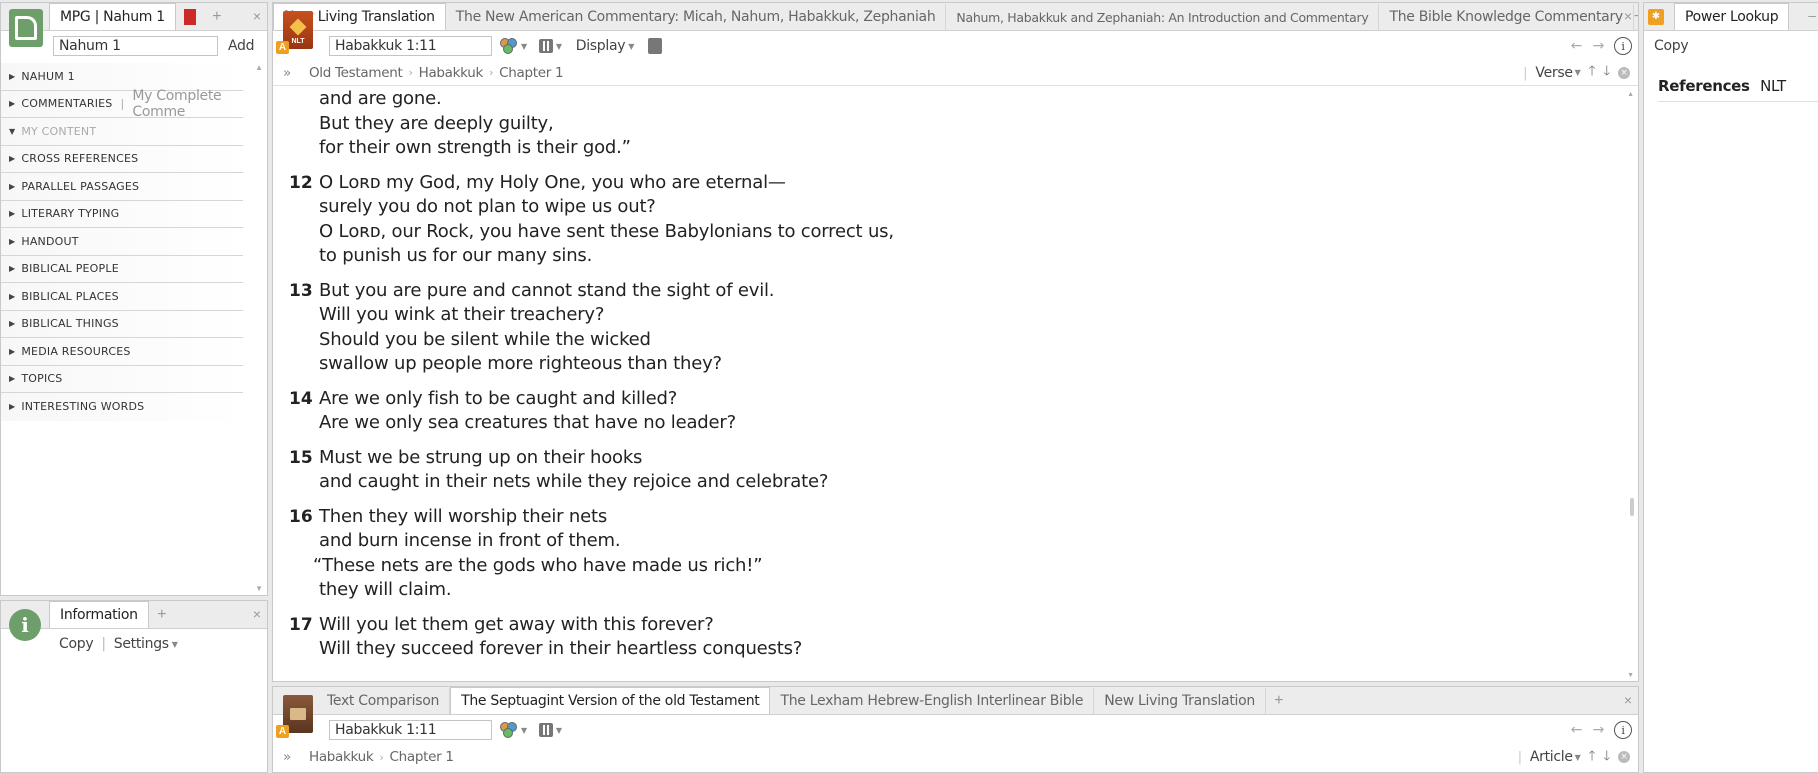  What do you see at coordinates (122, 187) in the screenshot?
I see `section-parallel-passages: ▶ PARALLEL PASSAGES` at bounding box center [122, 187].